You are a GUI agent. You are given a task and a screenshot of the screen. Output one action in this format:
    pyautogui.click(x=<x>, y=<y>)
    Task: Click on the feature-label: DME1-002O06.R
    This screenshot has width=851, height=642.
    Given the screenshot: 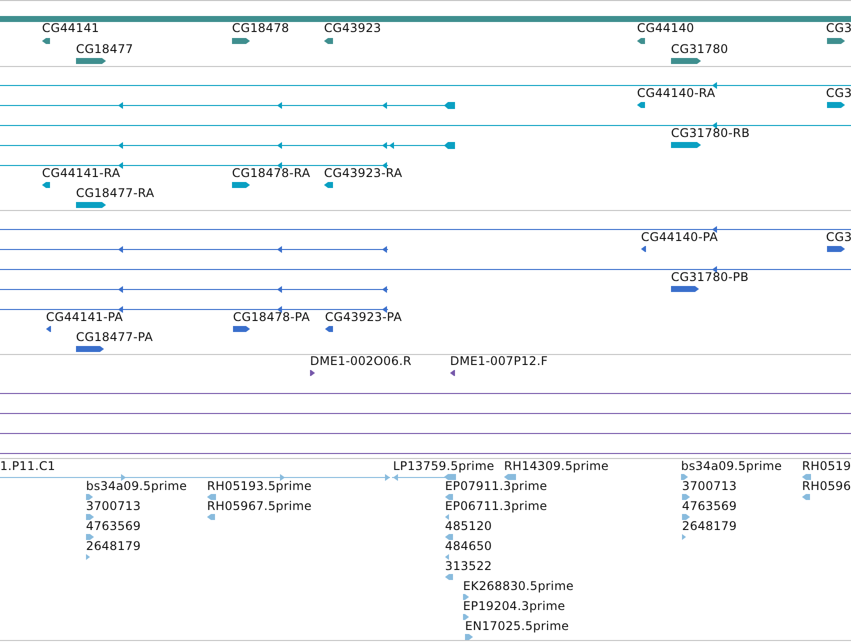 What is the action you would take?
    pyautogui.click(x=361, y=361)
    